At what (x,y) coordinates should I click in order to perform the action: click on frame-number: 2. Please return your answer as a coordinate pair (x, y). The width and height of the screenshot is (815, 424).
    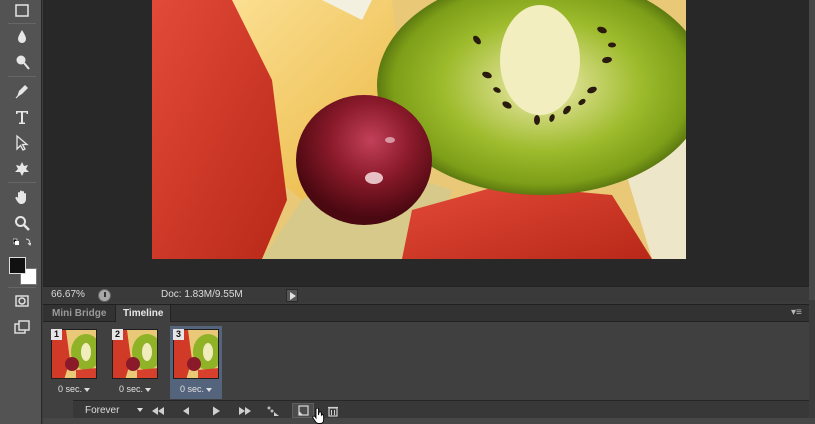
    Looking at the image, I should click on (117, 334).